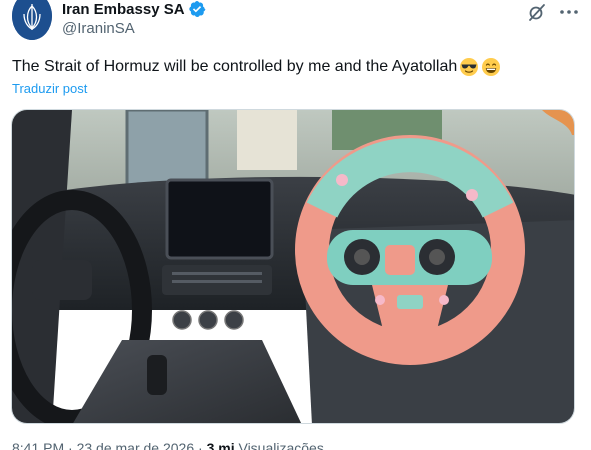  What do you see at coordinates (491, 67) in the screenshot?
I see `grinning-emoji-icon` at bounding box center [491, 67].